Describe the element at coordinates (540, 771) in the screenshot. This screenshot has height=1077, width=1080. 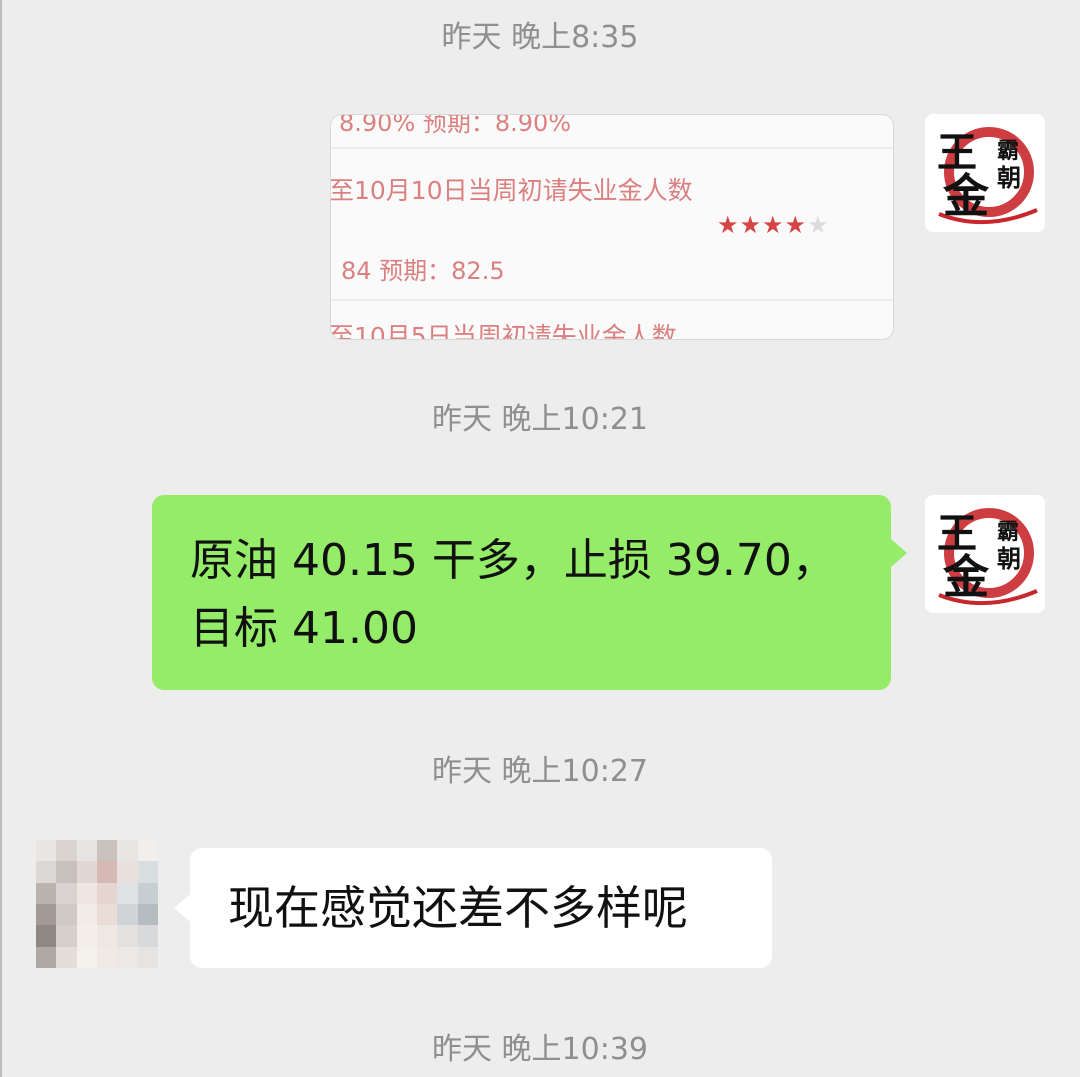
I see `timestamp-3: 昨天 晚上10:27` at that location.